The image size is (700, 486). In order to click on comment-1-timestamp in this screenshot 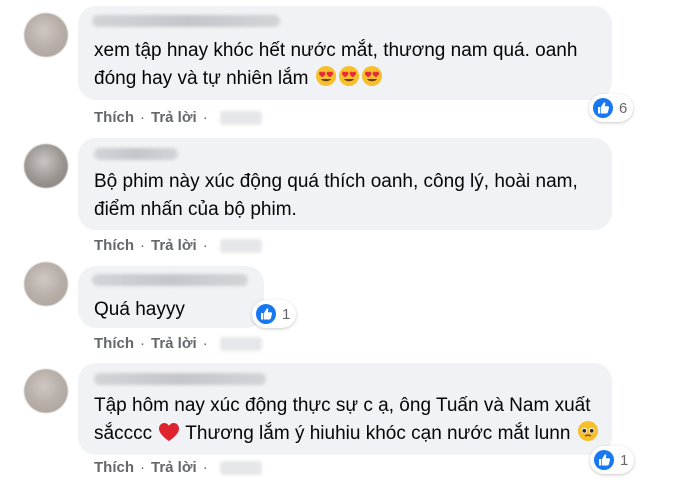, I will do `click(240, 117)`.